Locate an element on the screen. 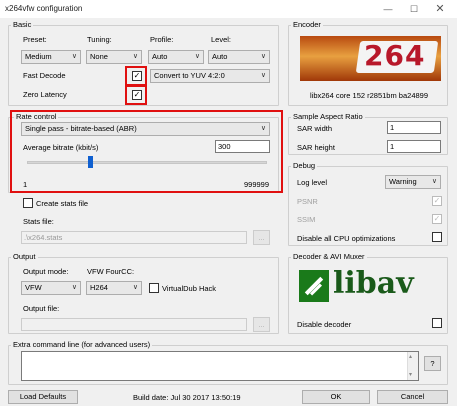  fast-decode-label: Fast Decode is located at coordinates (44, 75).